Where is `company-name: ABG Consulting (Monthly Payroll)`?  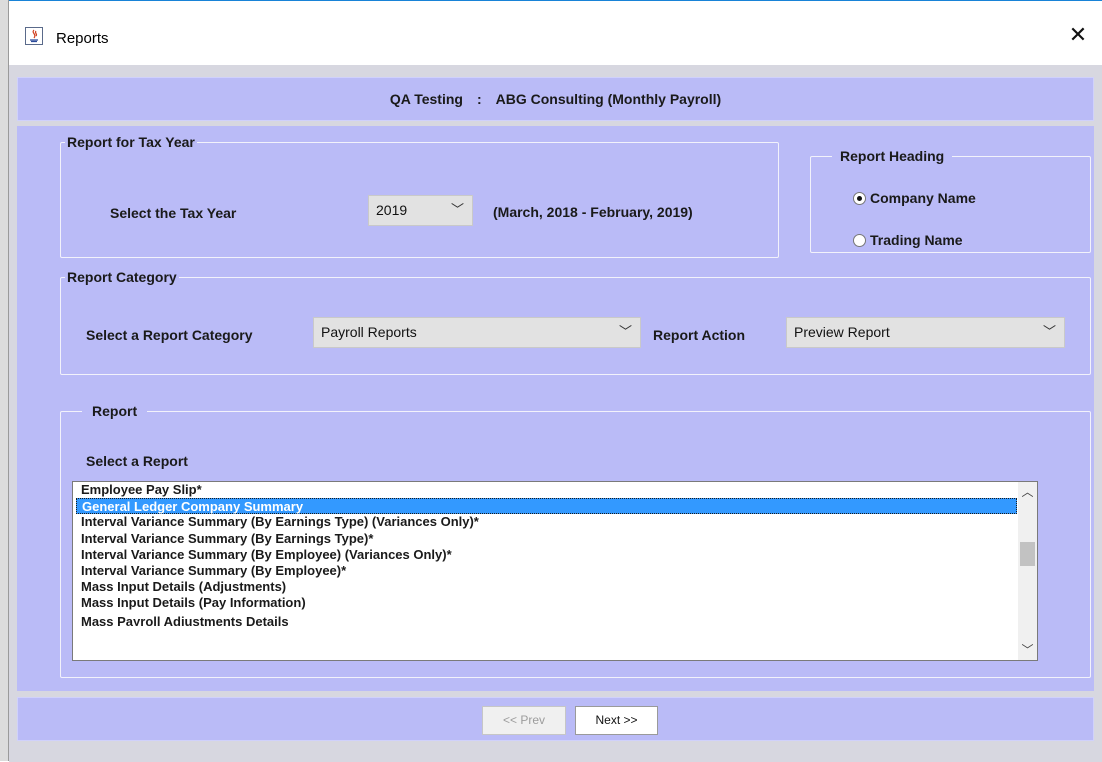
company-name: ABG Consulting (Monthly Payroll) is located at coordinates (608, 99).